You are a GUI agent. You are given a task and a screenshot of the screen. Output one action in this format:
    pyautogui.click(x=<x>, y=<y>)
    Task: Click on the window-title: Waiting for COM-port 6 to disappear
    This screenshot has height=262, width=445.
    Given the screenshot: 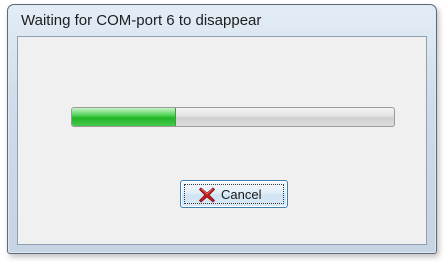 What is the action you would take?
    pyautogui.click(x=141, y=20)
    